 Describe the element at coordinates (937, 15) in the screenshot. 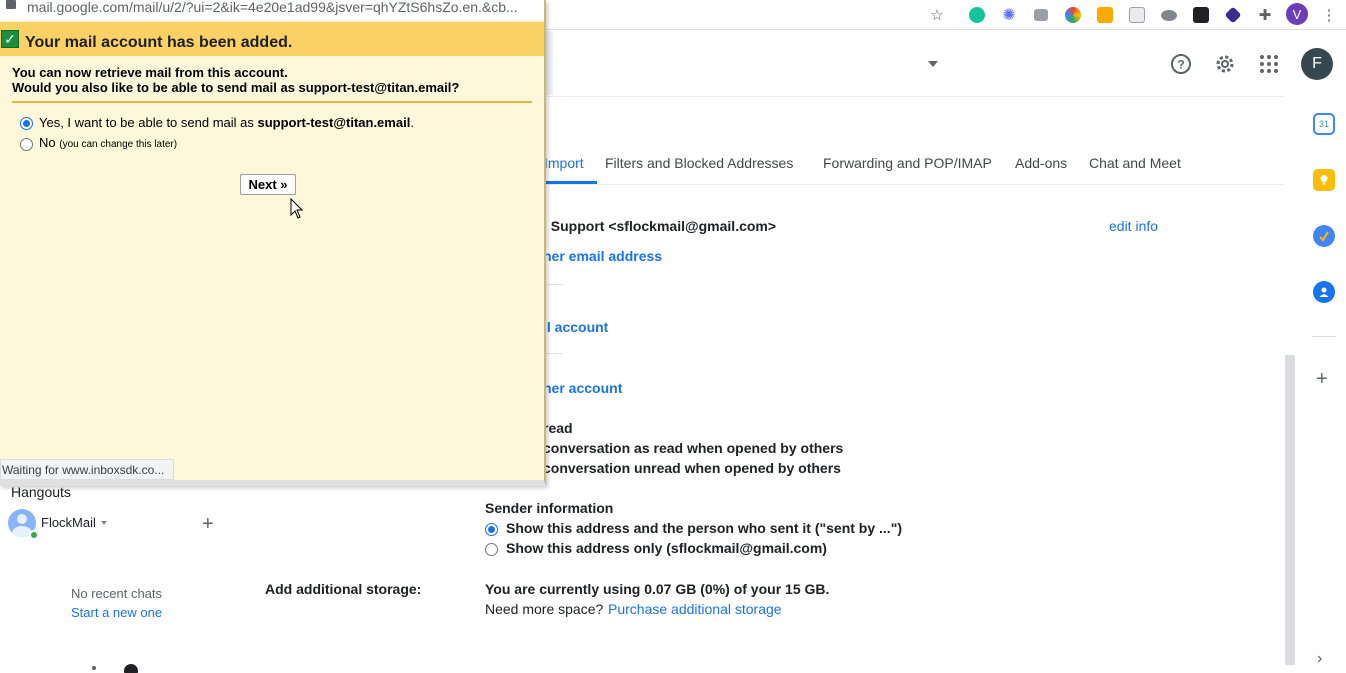

I see `bookmark-star-icon: ☆` at that location.